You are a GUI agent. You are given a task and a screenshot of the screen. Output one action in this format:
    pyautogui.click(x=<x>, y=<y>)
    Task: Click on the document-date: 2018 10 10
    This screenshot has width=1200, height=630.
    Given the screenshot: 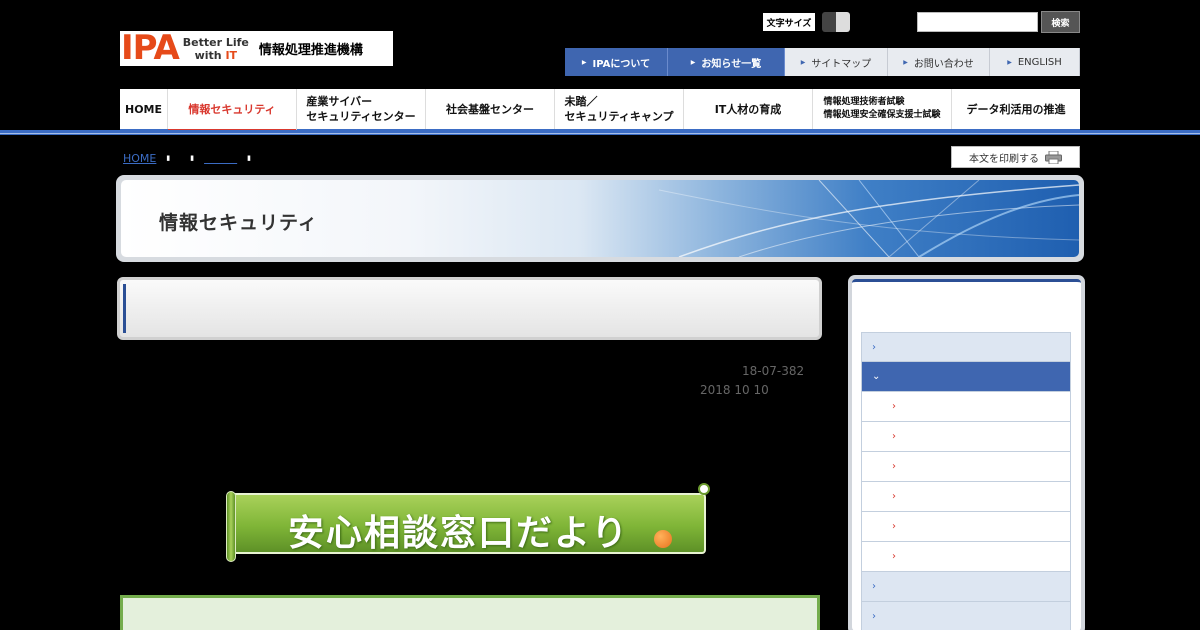 What is the action you would take?
    pyautogui.click(x=734, y=390)
    